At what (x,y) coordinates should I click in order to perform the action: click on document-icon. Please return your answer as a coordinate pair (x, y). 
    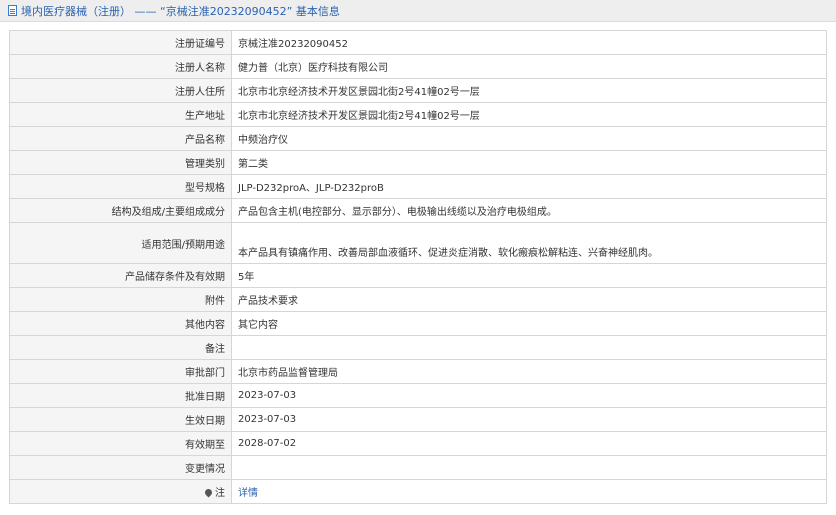
    Looking at the image, I should click on (12, 10).